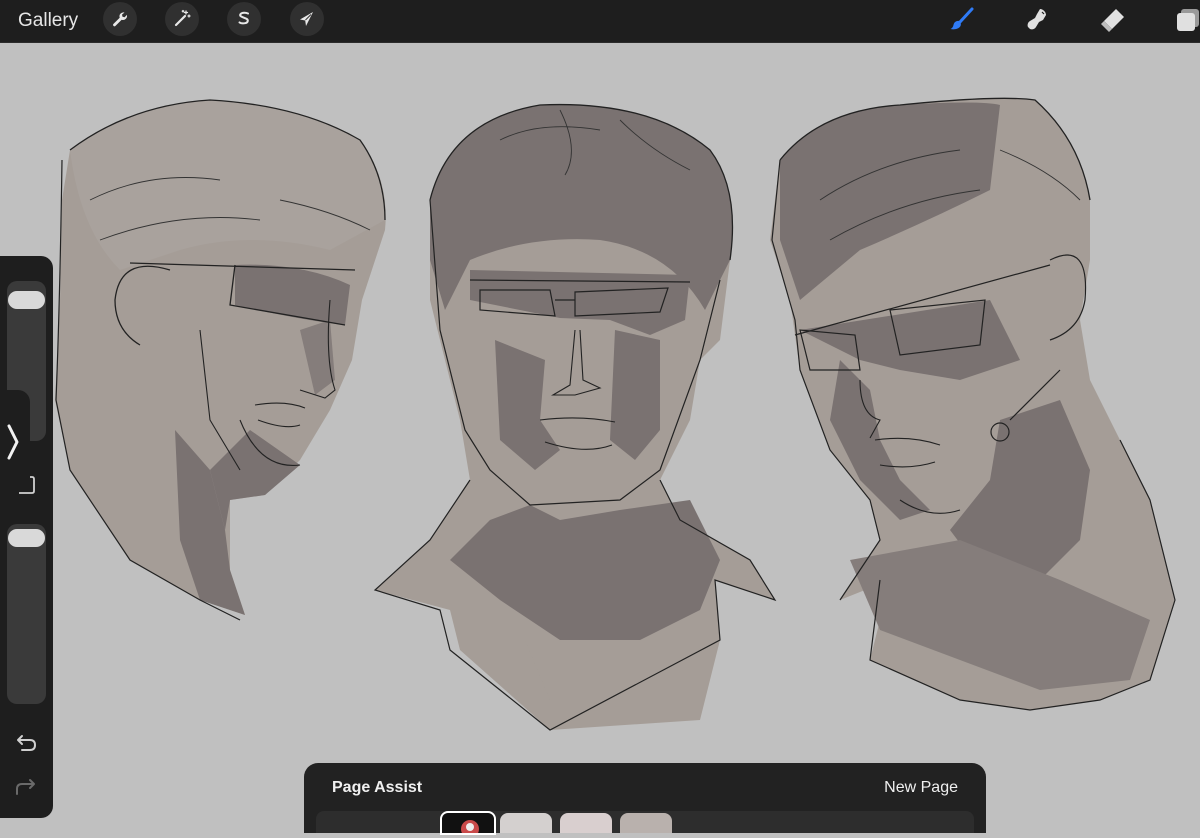 The image size is (1200, 838). I want to click on sidebar-expand-tab, so click(15, 440).